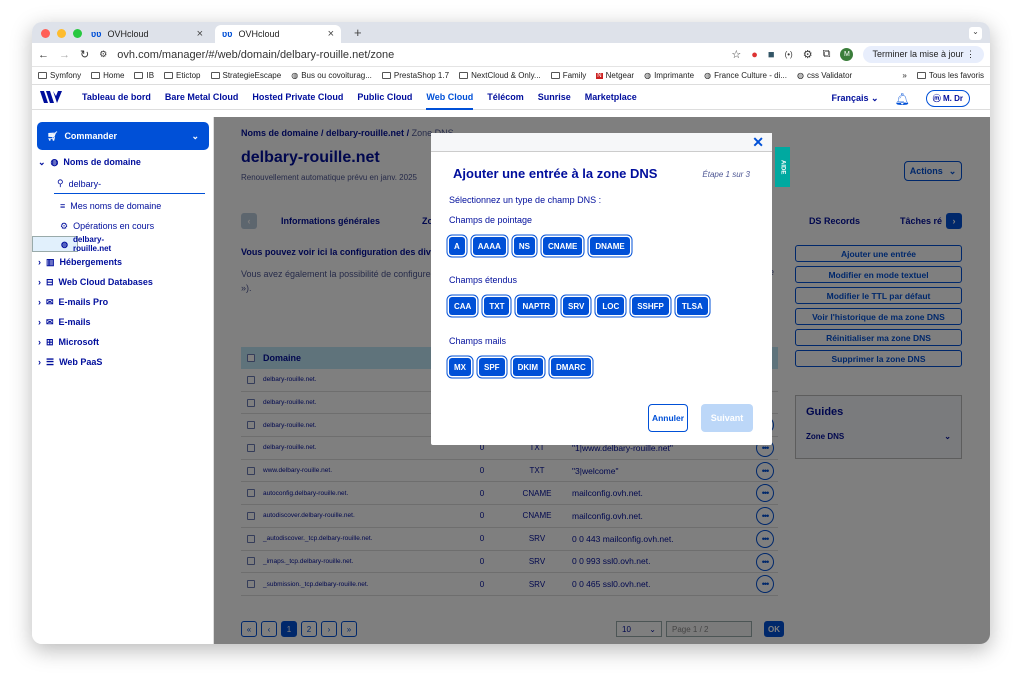  I want to click on close-icon: ✕, so click(758, 142).